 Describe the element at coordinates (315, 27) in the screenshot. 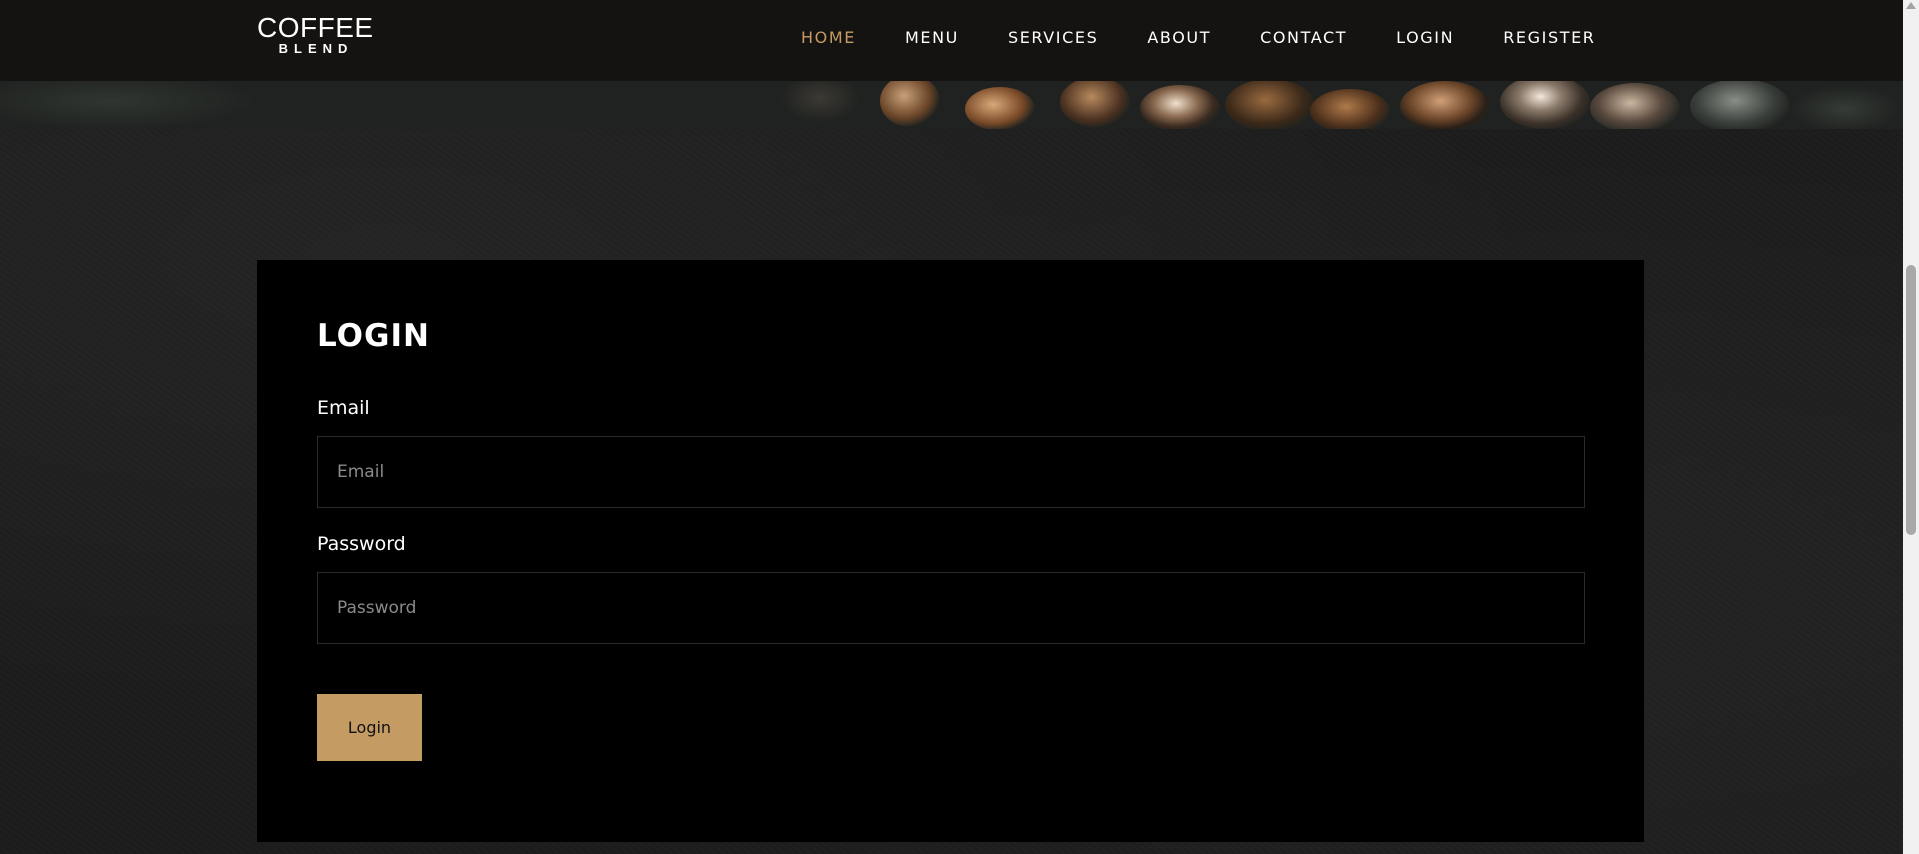

I see `brand-name-top: COFFEE` at that location.